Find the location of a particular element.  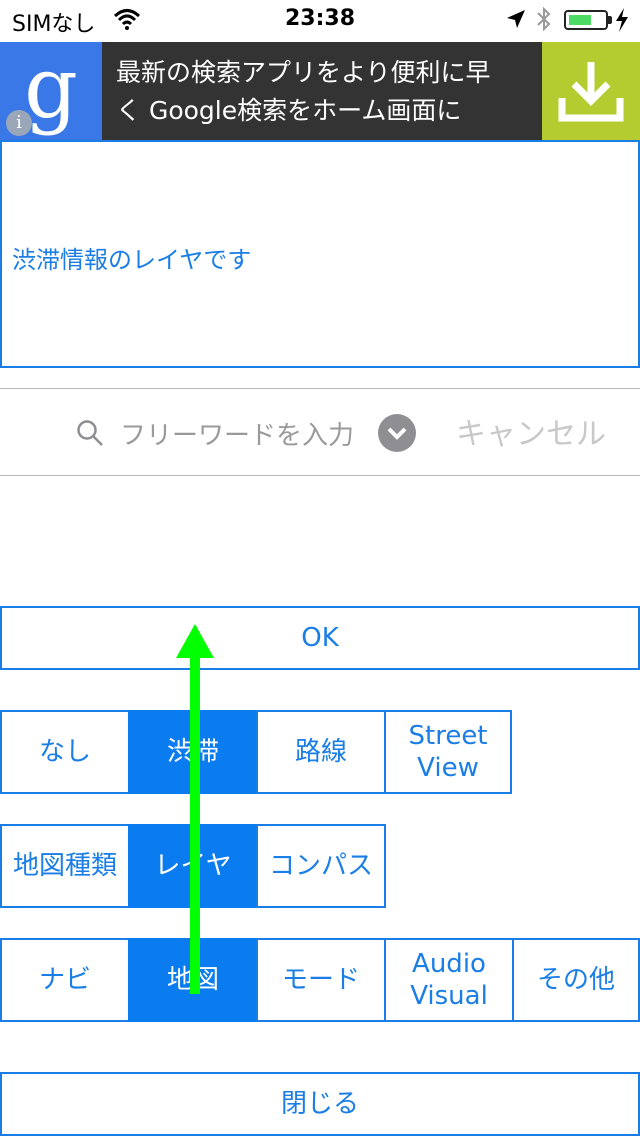

swipe-up-arrow-icon is located at coordinates (195, 809).